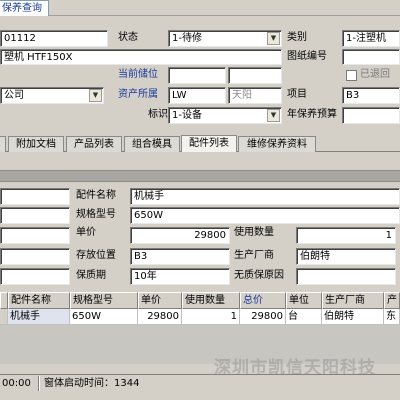 The height and width of the screenshot is (400, 400). What do you see at coordinates (371, 95) in the screenshot?
I see `project-field: B3` at bounding box center [371, 95].